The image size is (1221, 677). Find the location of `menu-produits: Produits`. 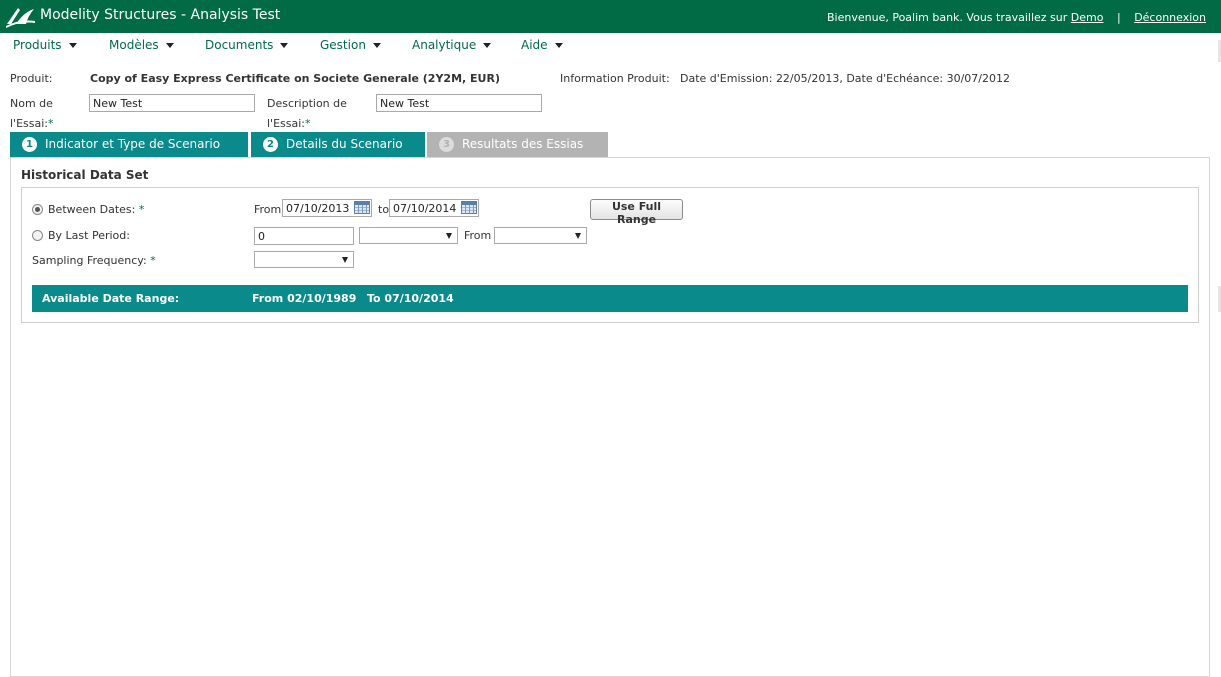

menu-produits: Produits is located at coordinates (45, 45).